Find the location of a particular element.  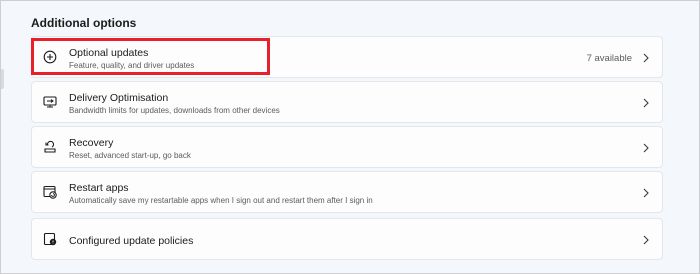

sidebar-scroll-indicator is located at coordinates (2, 79).